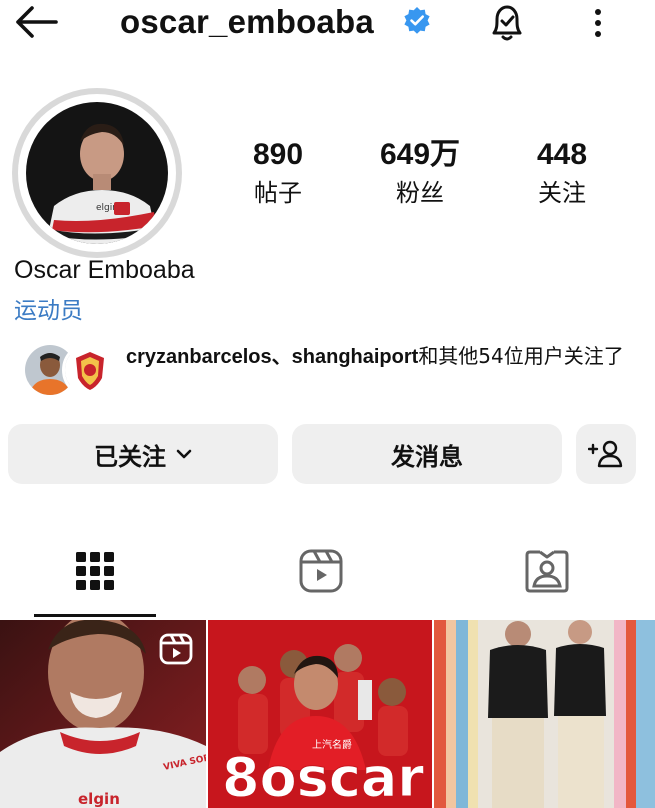 The width and height of the screenshot is (655, 808). Describe the element at coordinates (130, 456) in the screenshot. I see `following-button-label: 已关注` at that location.